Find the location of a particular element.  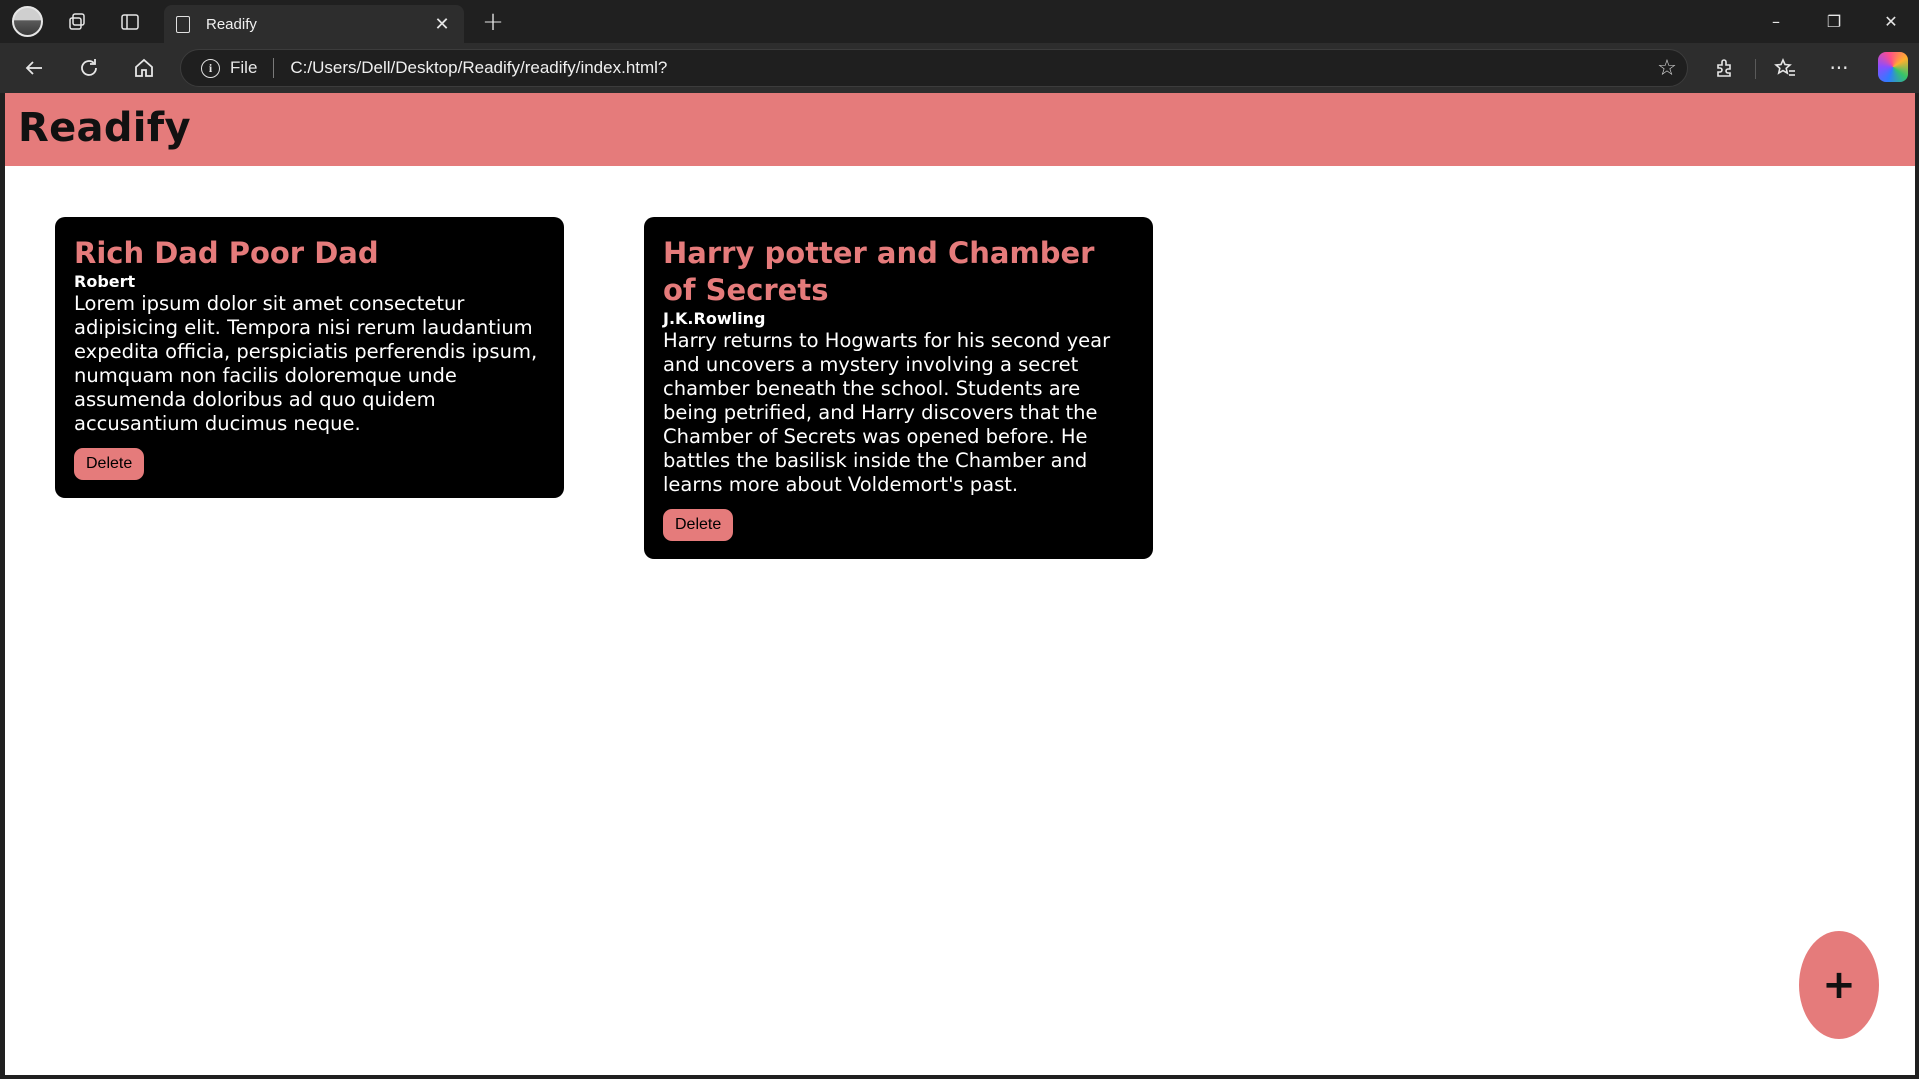

app-title: Readify is located at coordinates (104, 128).